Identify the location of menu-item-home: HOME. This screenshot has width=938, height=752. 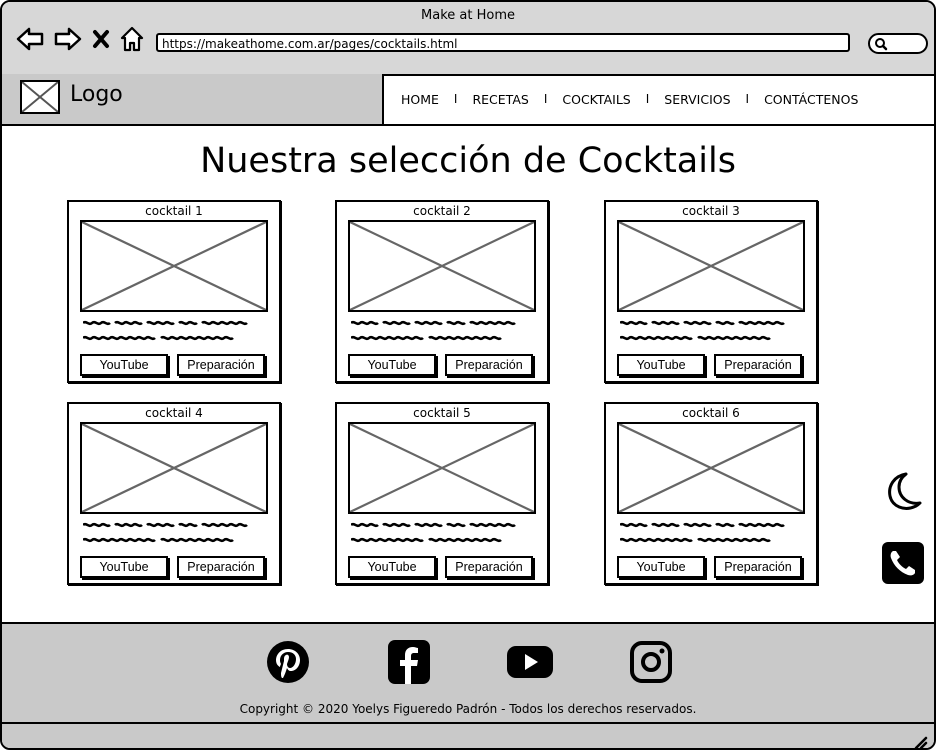
(420, 99).